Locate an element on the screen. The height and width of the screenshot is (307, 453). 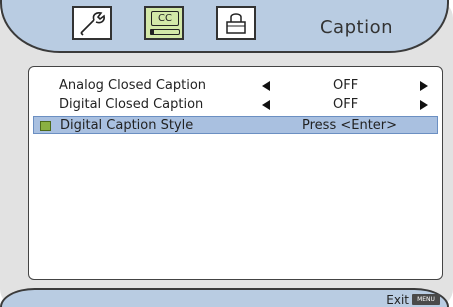
lock-icon is located at coordinates (236, 23).